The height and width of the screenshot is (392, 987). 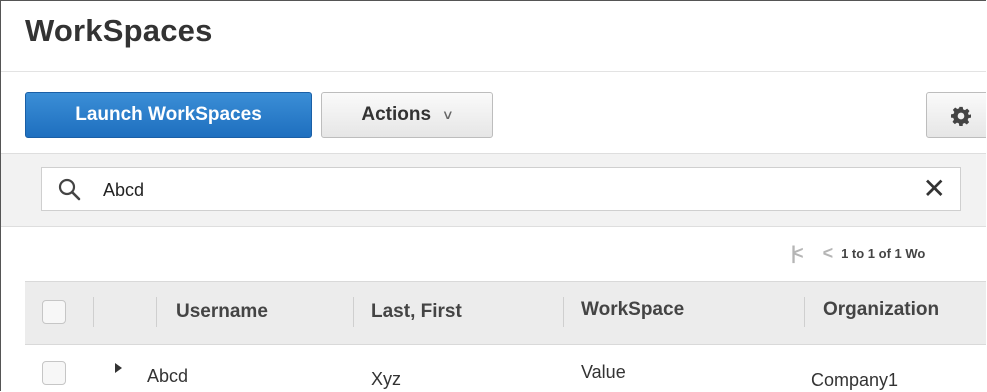 I want to click on select-all-checkbox, so click(x=54, y=312).